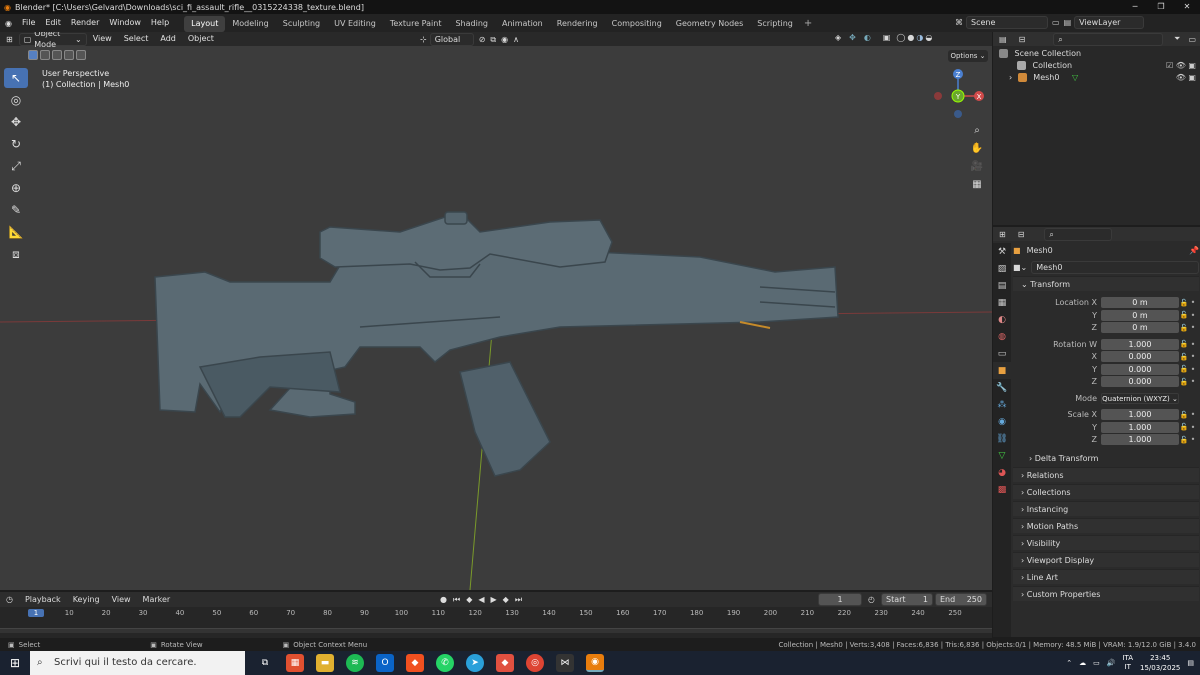 The width and height of the screenshot is (1200, 675). Describe the element at coordinates (86, 599) in the screenshot. I see `menu-keying: Keying` at that location.